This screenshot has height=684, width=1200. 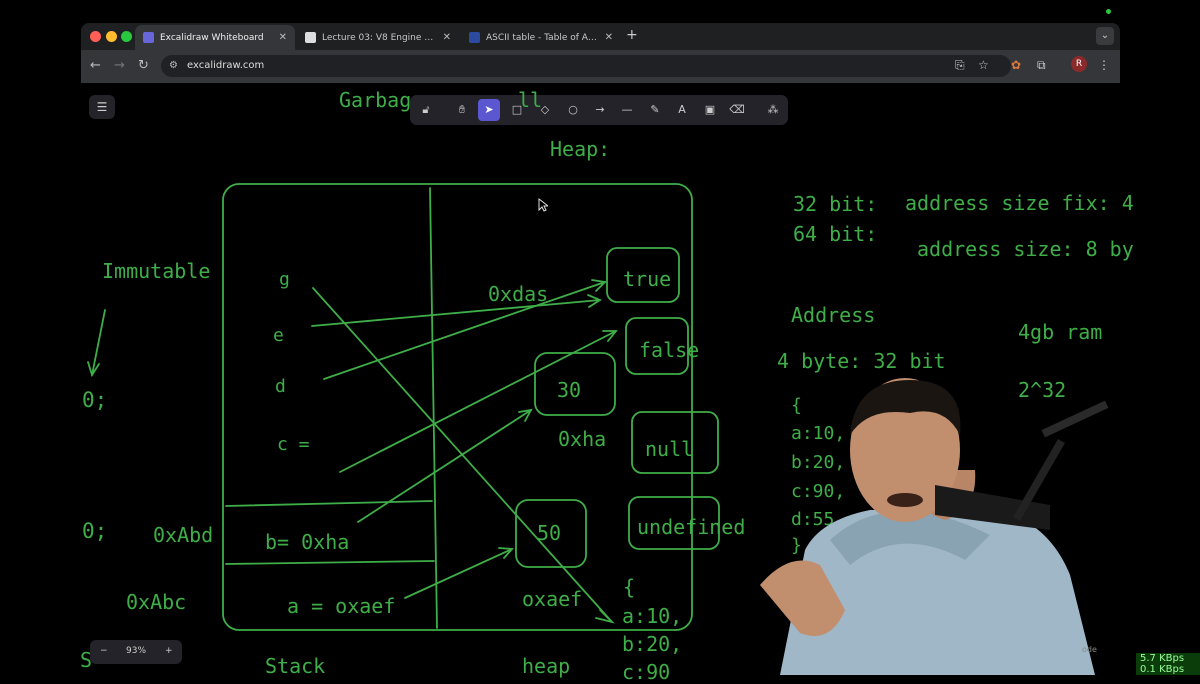 What do you see at coordinates (552, 599) in the screenshot?
I see `address-oxaef: oxaef` at bounding box center [552, 599].